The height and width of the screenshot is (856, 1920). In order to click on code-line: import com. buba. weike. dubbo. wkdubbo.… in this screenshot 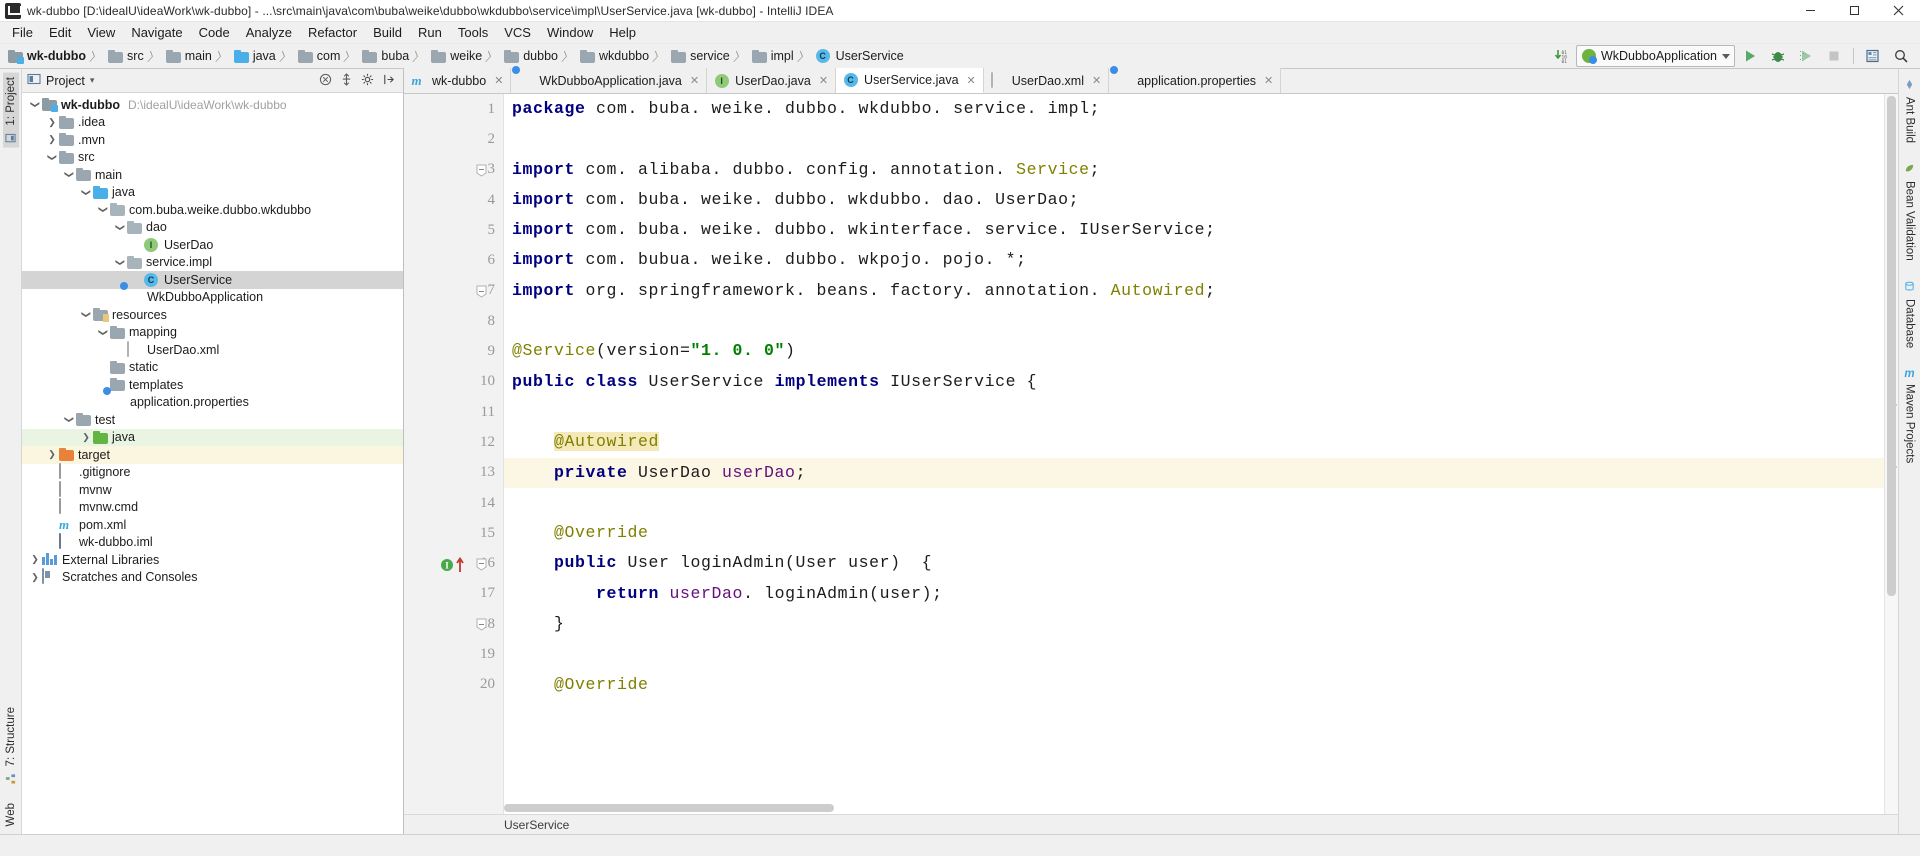, I will do `click(1198, 200)`.